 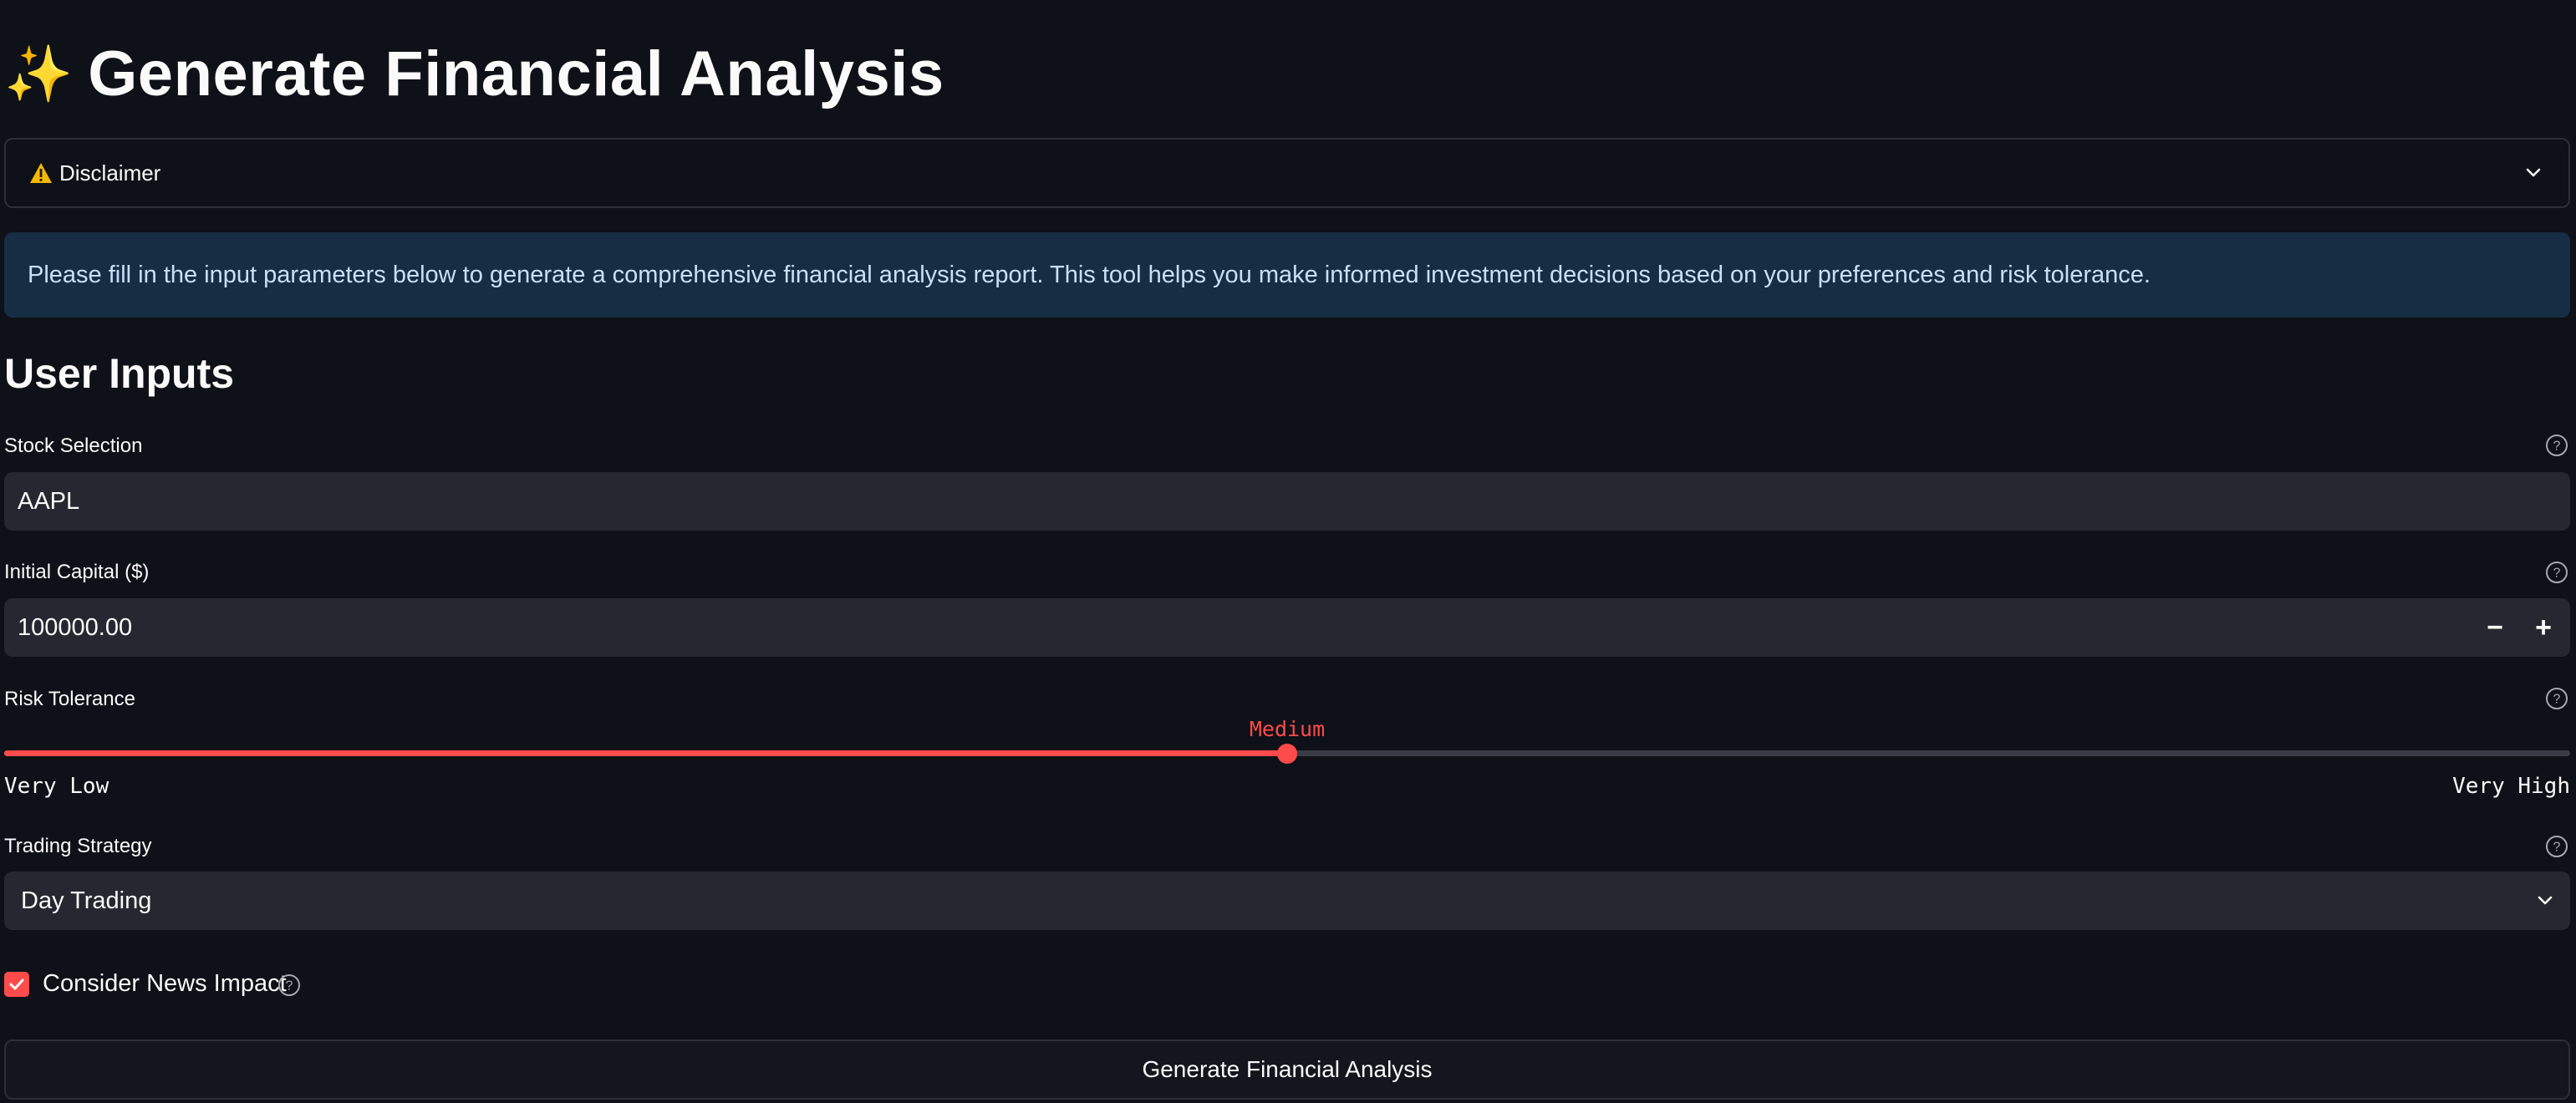 What do you see at coordinates (119, 373) in the screenshot?
I see `section-heading-user-inputs: User Inputs` at bounding box center [119, 373].